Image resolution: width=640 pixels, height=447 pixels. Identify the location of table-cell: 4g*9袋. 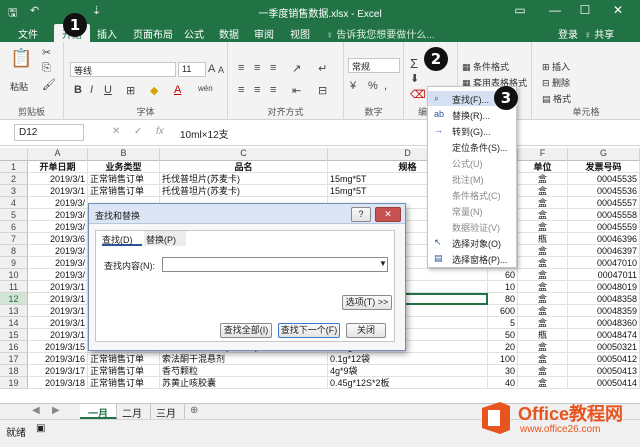
(408, 371).